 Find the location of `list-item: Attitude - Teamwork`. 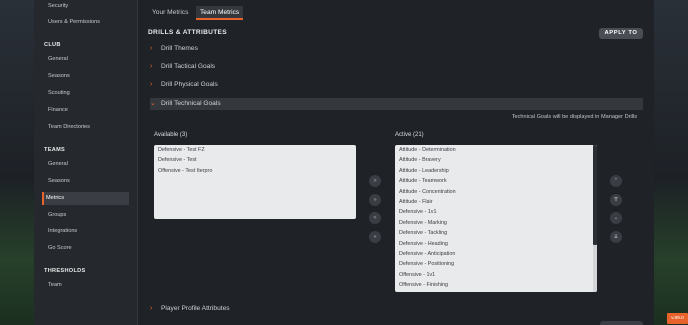

list-item: Attitude - Teamwork is located at coordinates (496, 181).